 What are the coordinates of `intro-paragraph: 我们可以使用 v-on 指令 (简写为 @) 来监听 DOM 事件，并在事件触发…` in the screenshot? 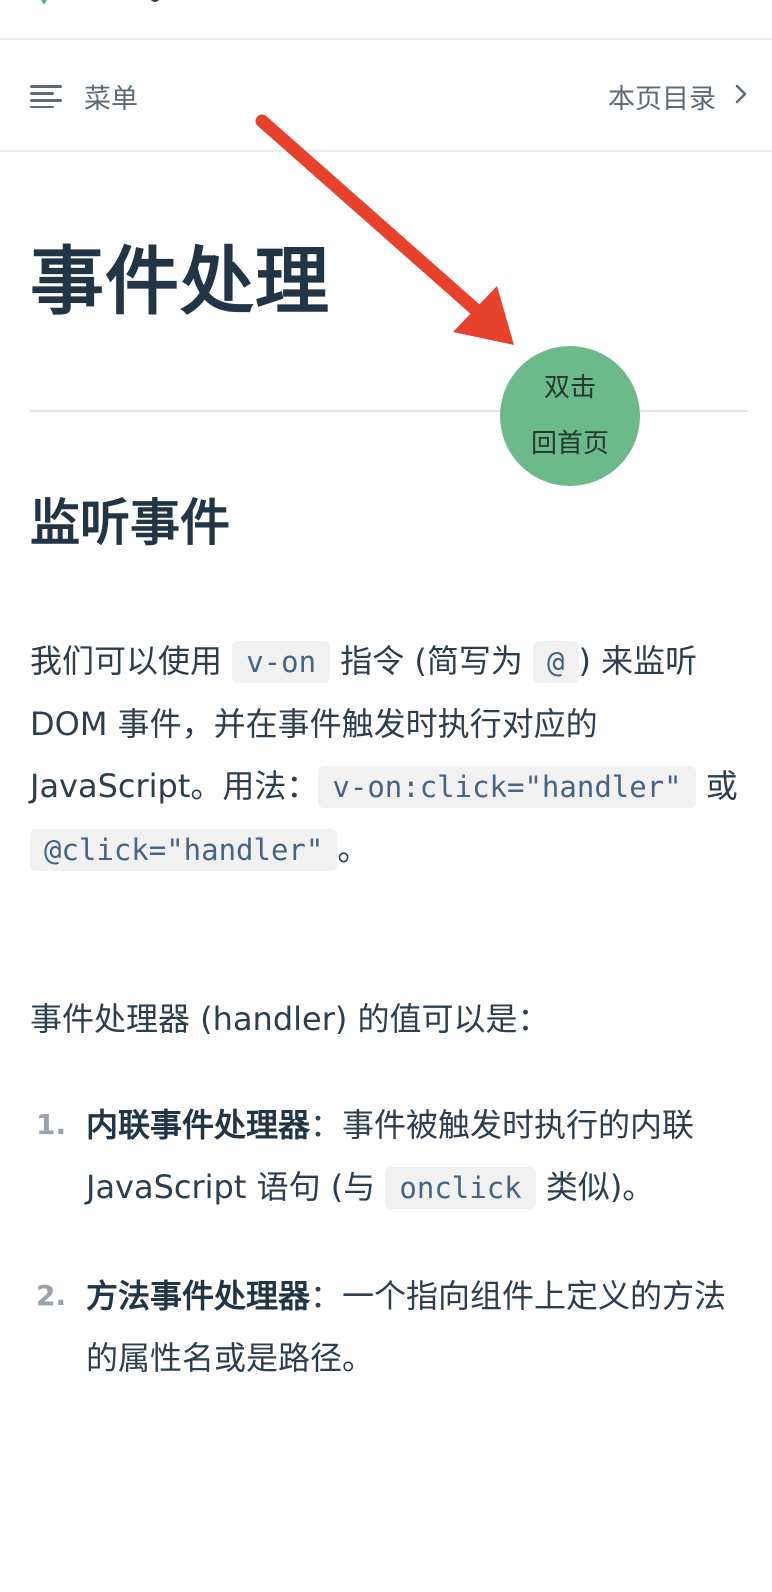 It's located at (386, 755).